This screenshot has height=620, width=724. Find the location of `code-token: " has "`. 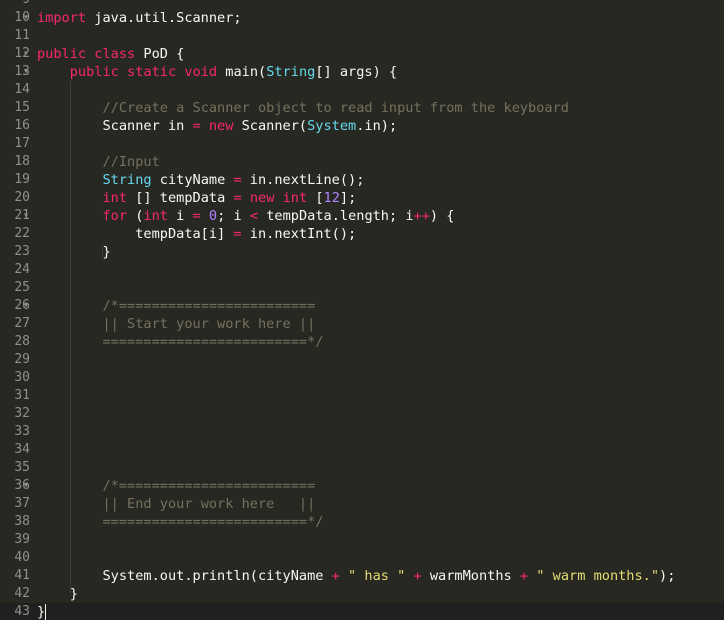

code-token: " has " is located at coordinates (377, 576).